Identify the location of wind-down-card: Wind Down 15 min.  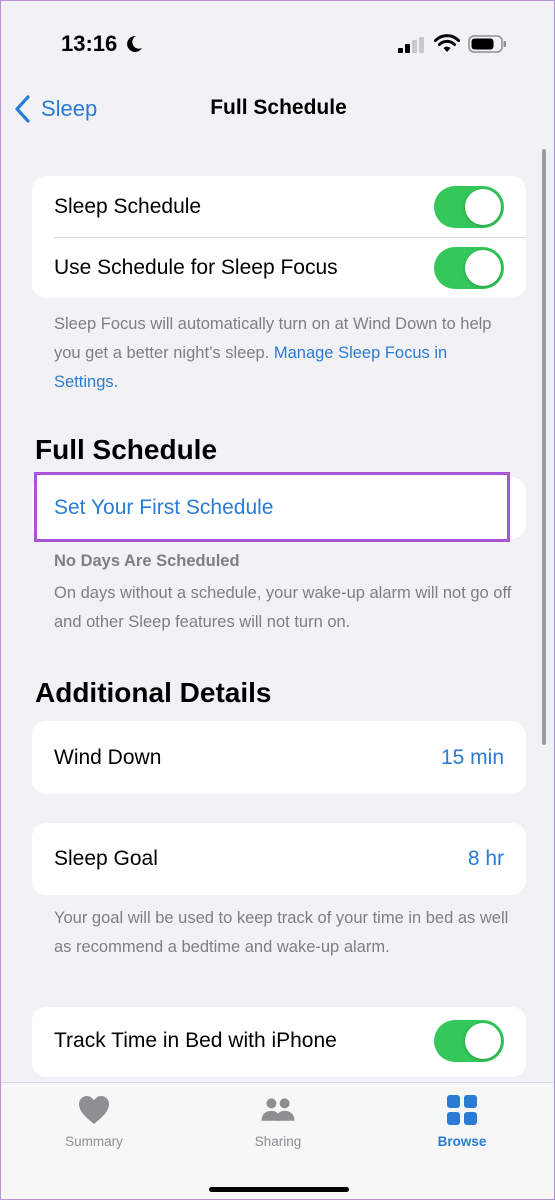
(279, 757).